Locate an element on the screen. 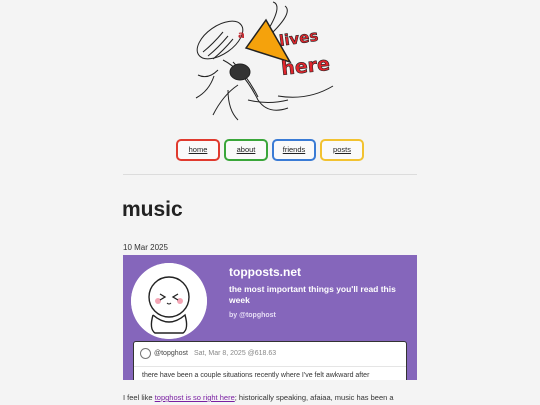 The width and height of the screenshot is (540, 405). embed-site-name: topposts.net is located at coordinates (265, 272).